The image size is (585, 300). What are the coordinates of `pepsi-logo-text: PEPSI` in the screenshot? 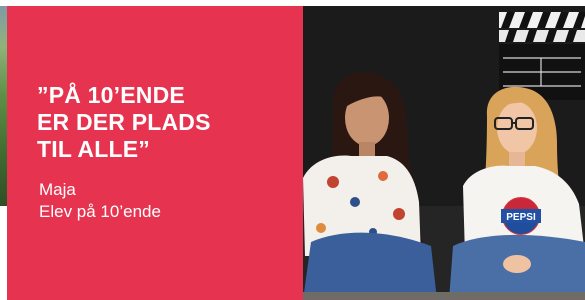 It's located at (521, 217).